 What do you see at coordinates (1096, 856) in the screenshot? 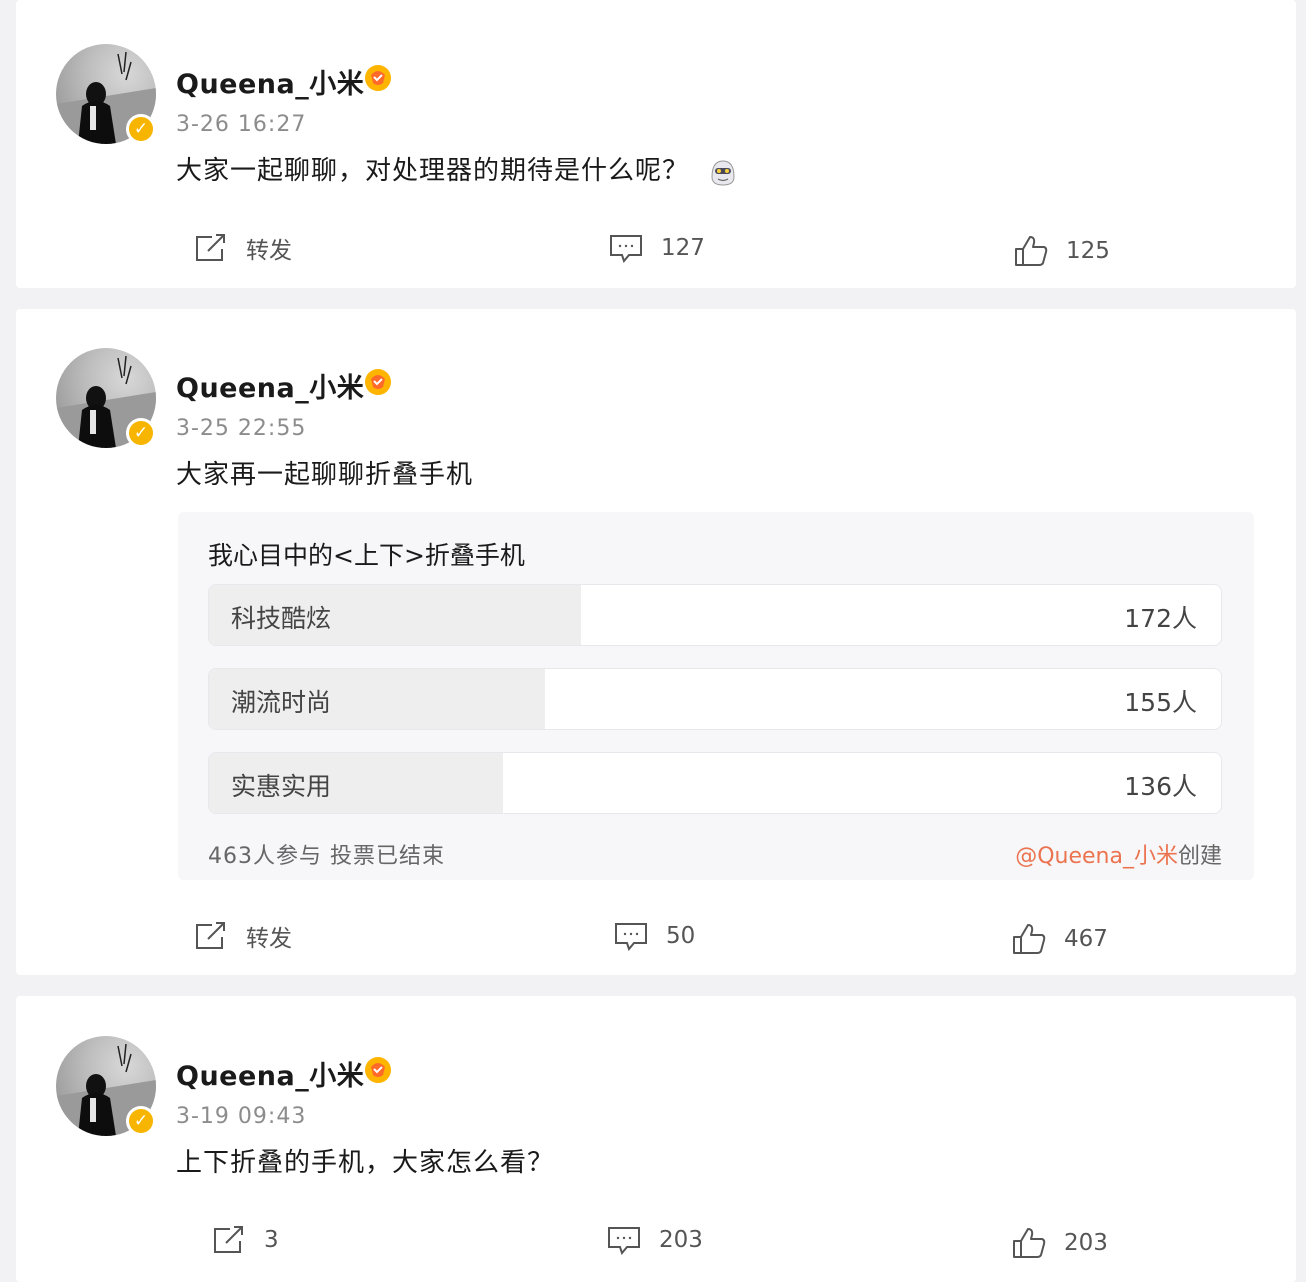
I see `poll-creator-link: @Queena_小米` at bounding box center [1096, 856].